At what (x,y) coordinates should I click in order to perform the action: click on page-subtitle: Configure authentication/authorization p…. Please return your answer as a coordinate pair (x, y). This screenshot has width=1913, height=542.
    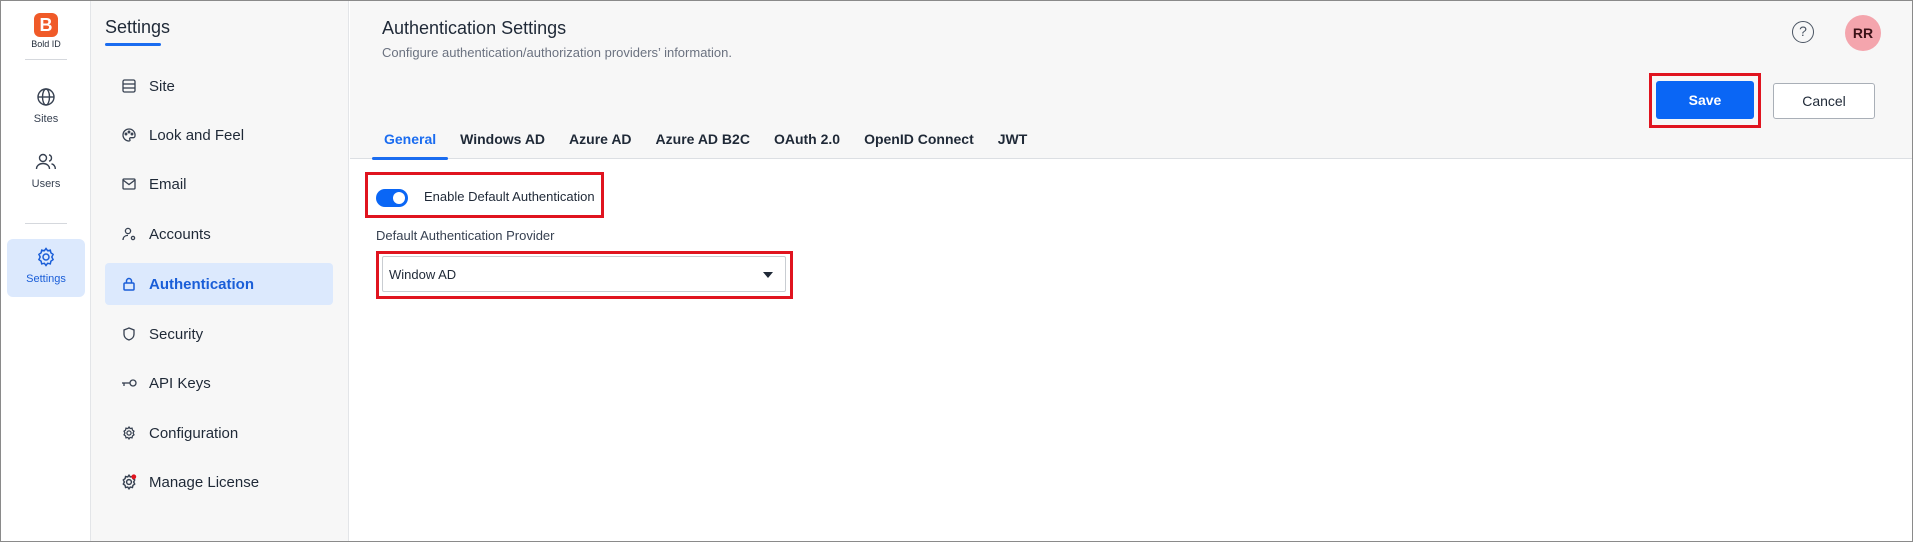
    Looking at the image, I should click on (557, 52).